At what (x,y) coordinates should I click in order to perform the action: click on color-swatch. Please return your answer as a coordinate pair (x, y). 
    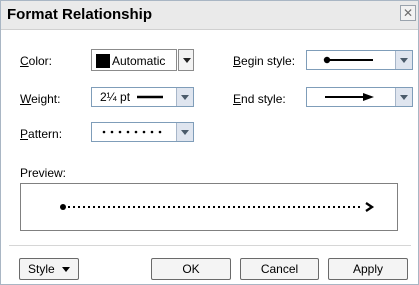
    Looking at the image, I should click on (103, 61).